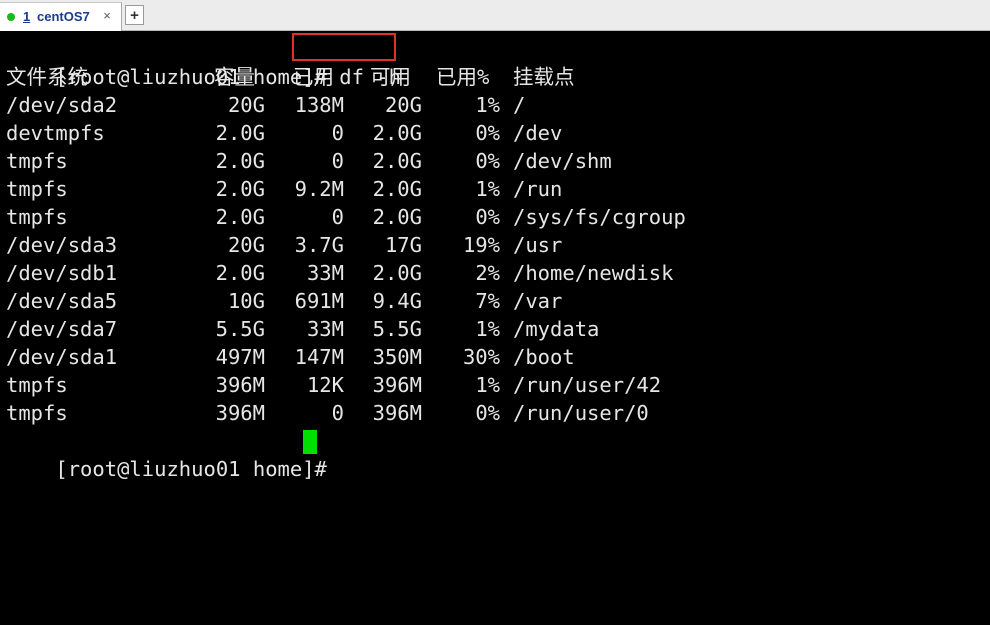 This screenshot has width=990, height=625. What do you see at coordinates (319, 301) in the screenshot?
I see `row-used: 691M` at bounding box center [319, 301].